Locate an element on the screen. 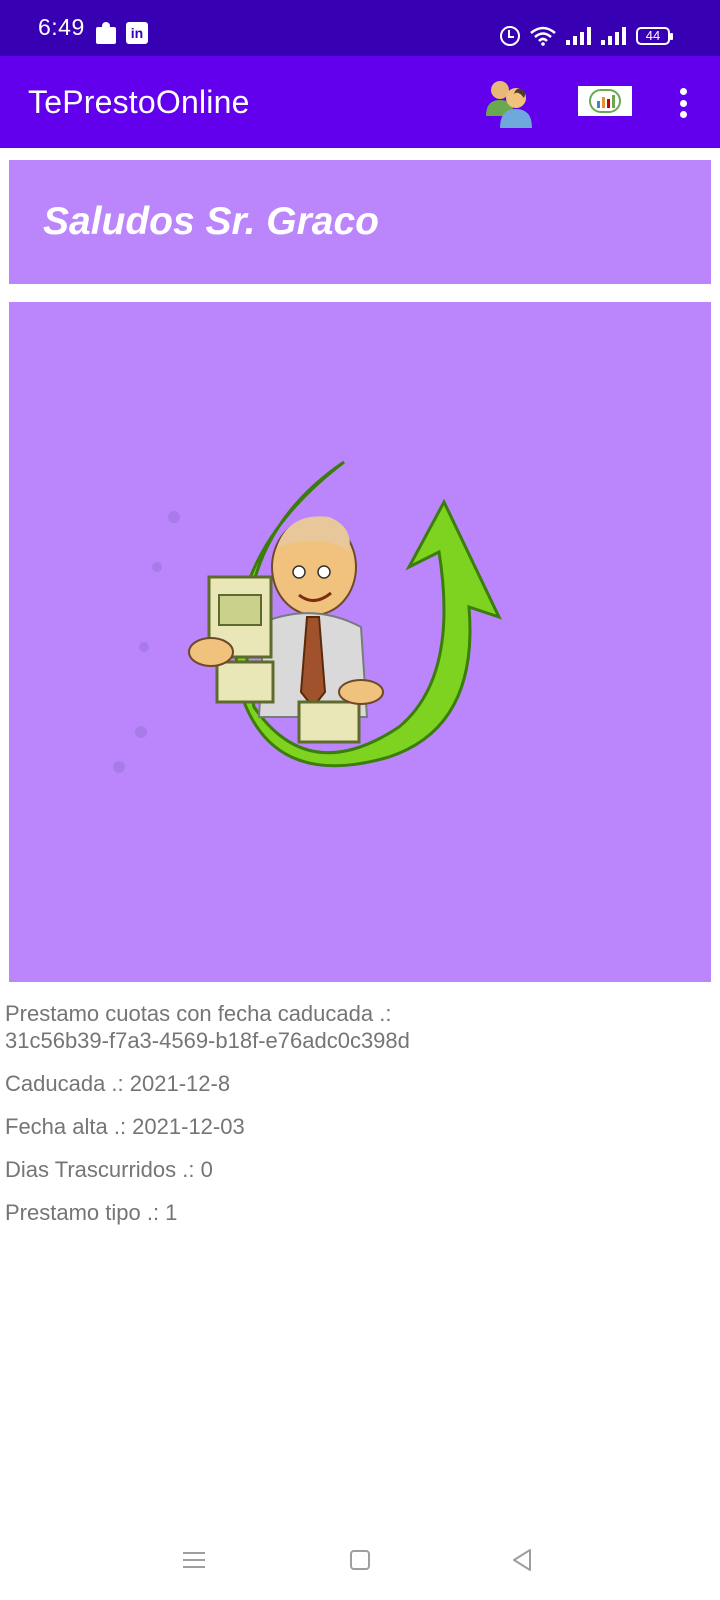  signal-icon is located at coordinates (578, 36).